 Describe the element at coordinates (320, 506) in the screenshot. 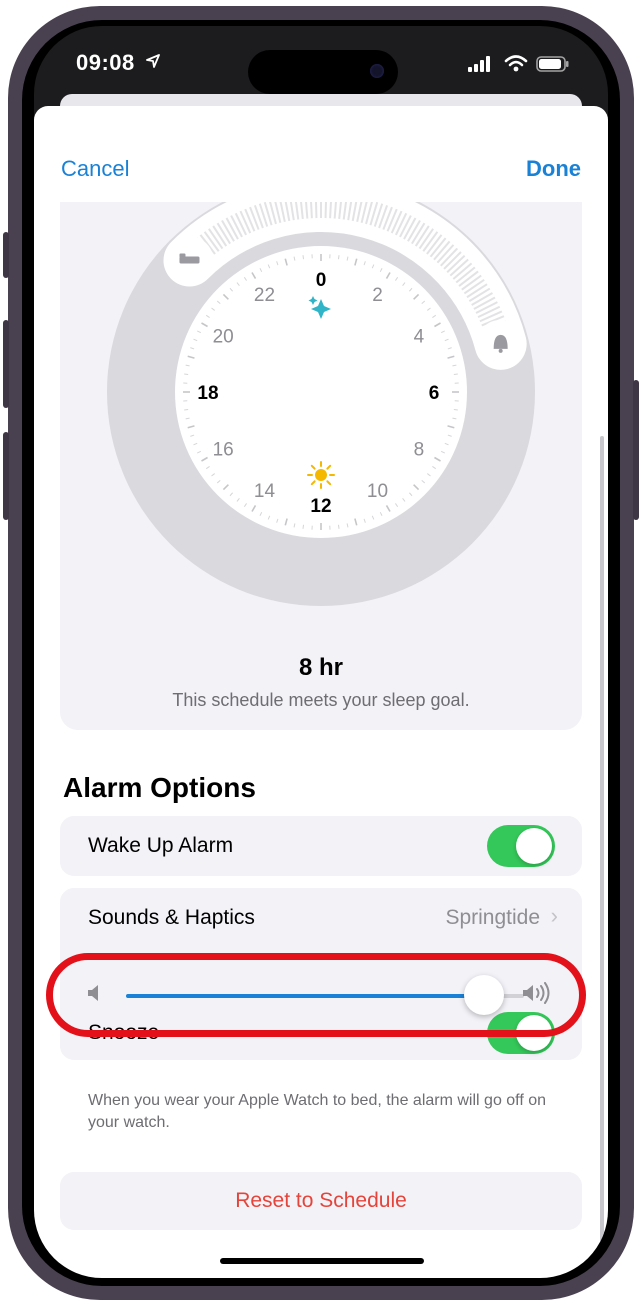

I see `hour-label: 12` at that location.